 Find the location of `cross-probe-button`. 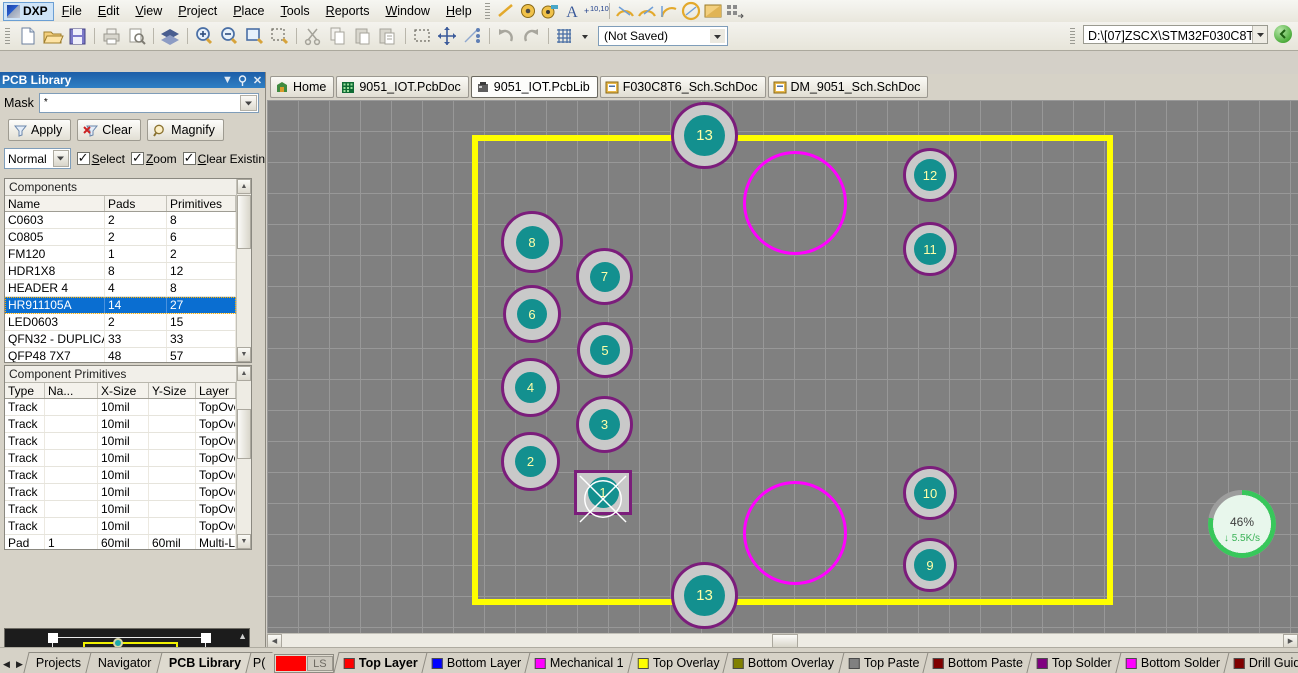

cross-probe-button is located at coordinates (472, 36).